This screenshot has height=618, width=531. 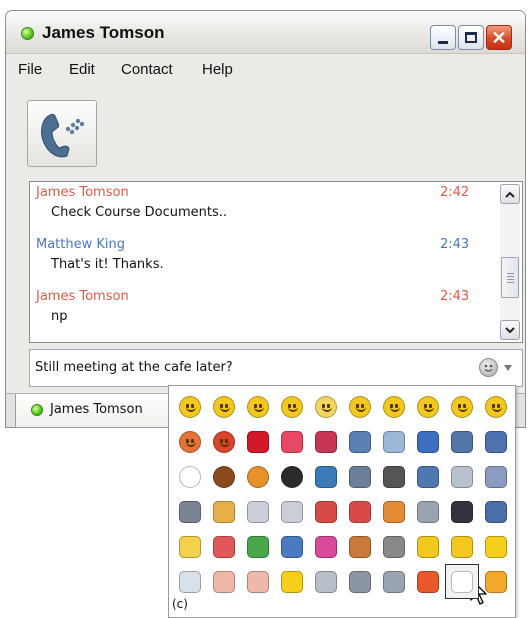 I want to click on message-sender: Matthew King, so click(x=81, y=244).